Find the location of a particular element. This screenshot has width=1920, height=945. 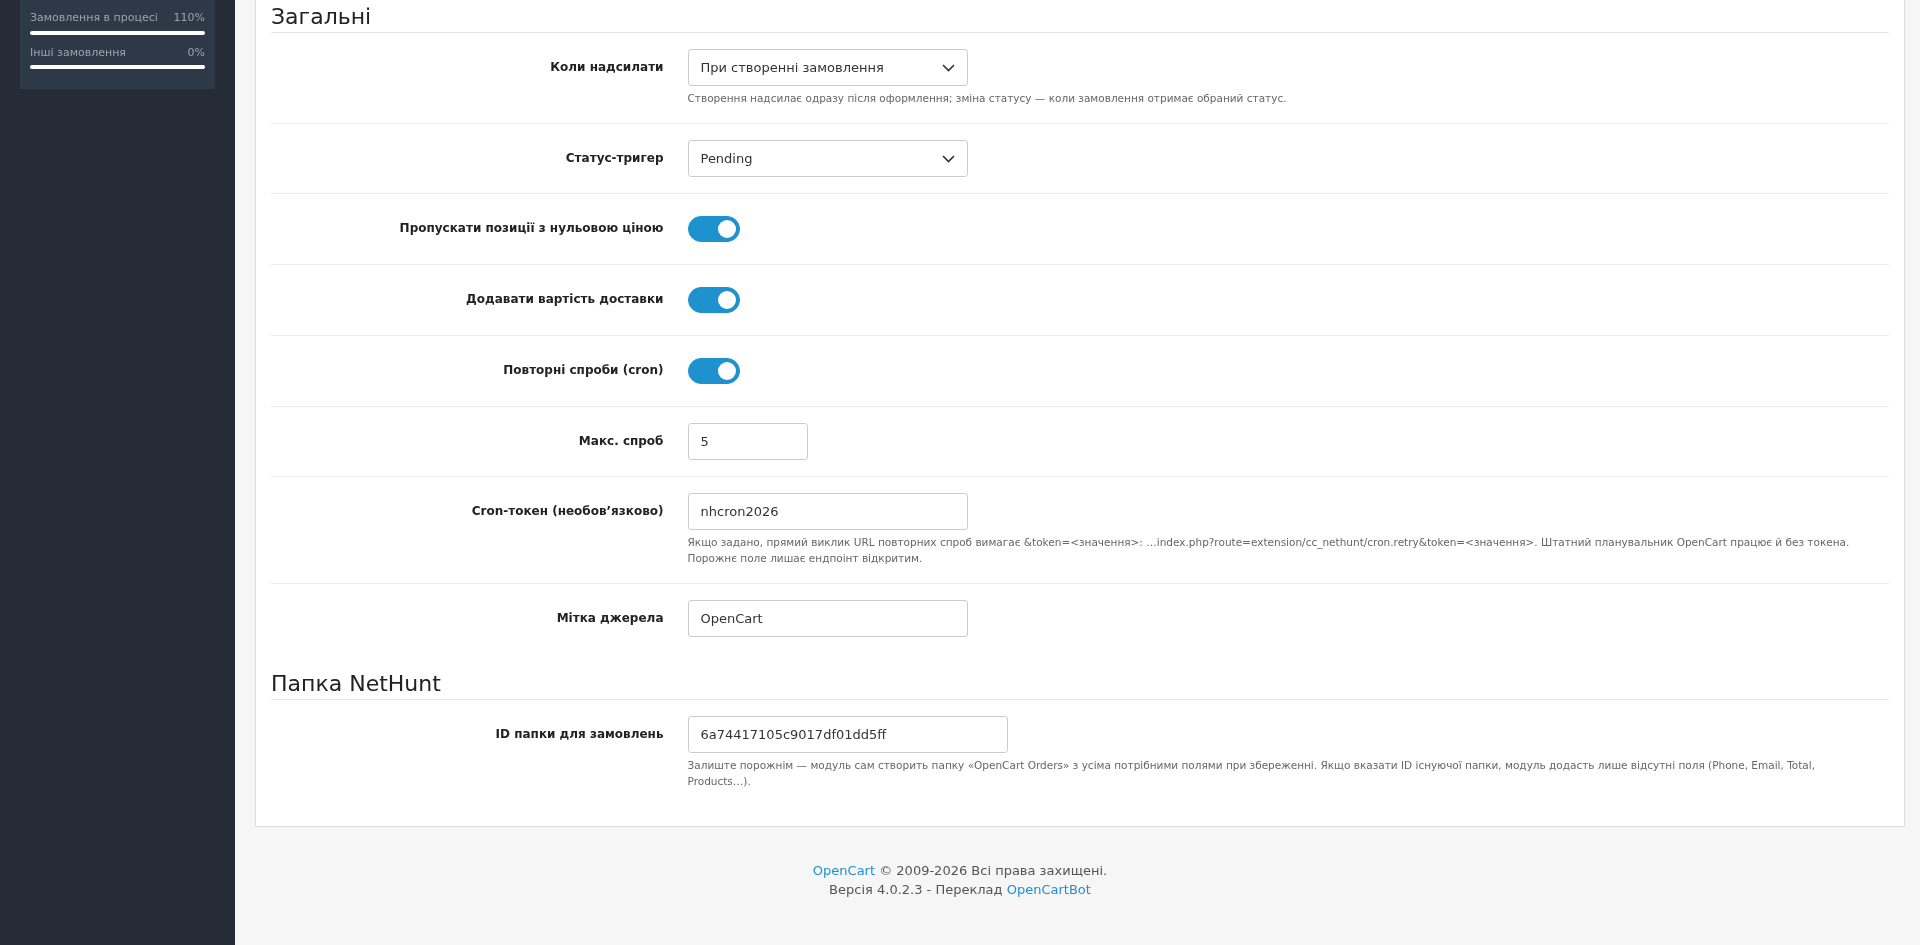

field-label: Коли надсилати is located at coordinates (607, 68).